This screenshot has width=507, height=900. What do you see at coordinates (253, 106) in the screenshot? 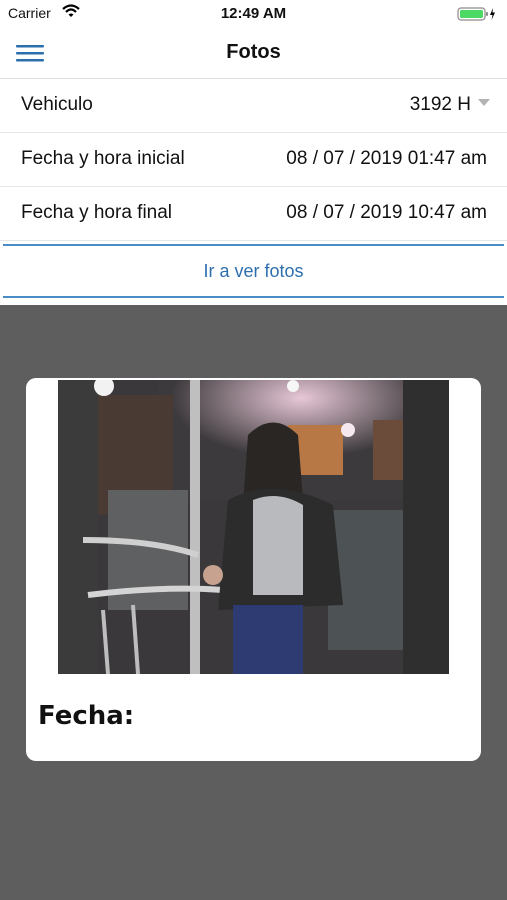
I see `vehicle-select: Vehiculo 3192 H` at bounding box center [253, 106].